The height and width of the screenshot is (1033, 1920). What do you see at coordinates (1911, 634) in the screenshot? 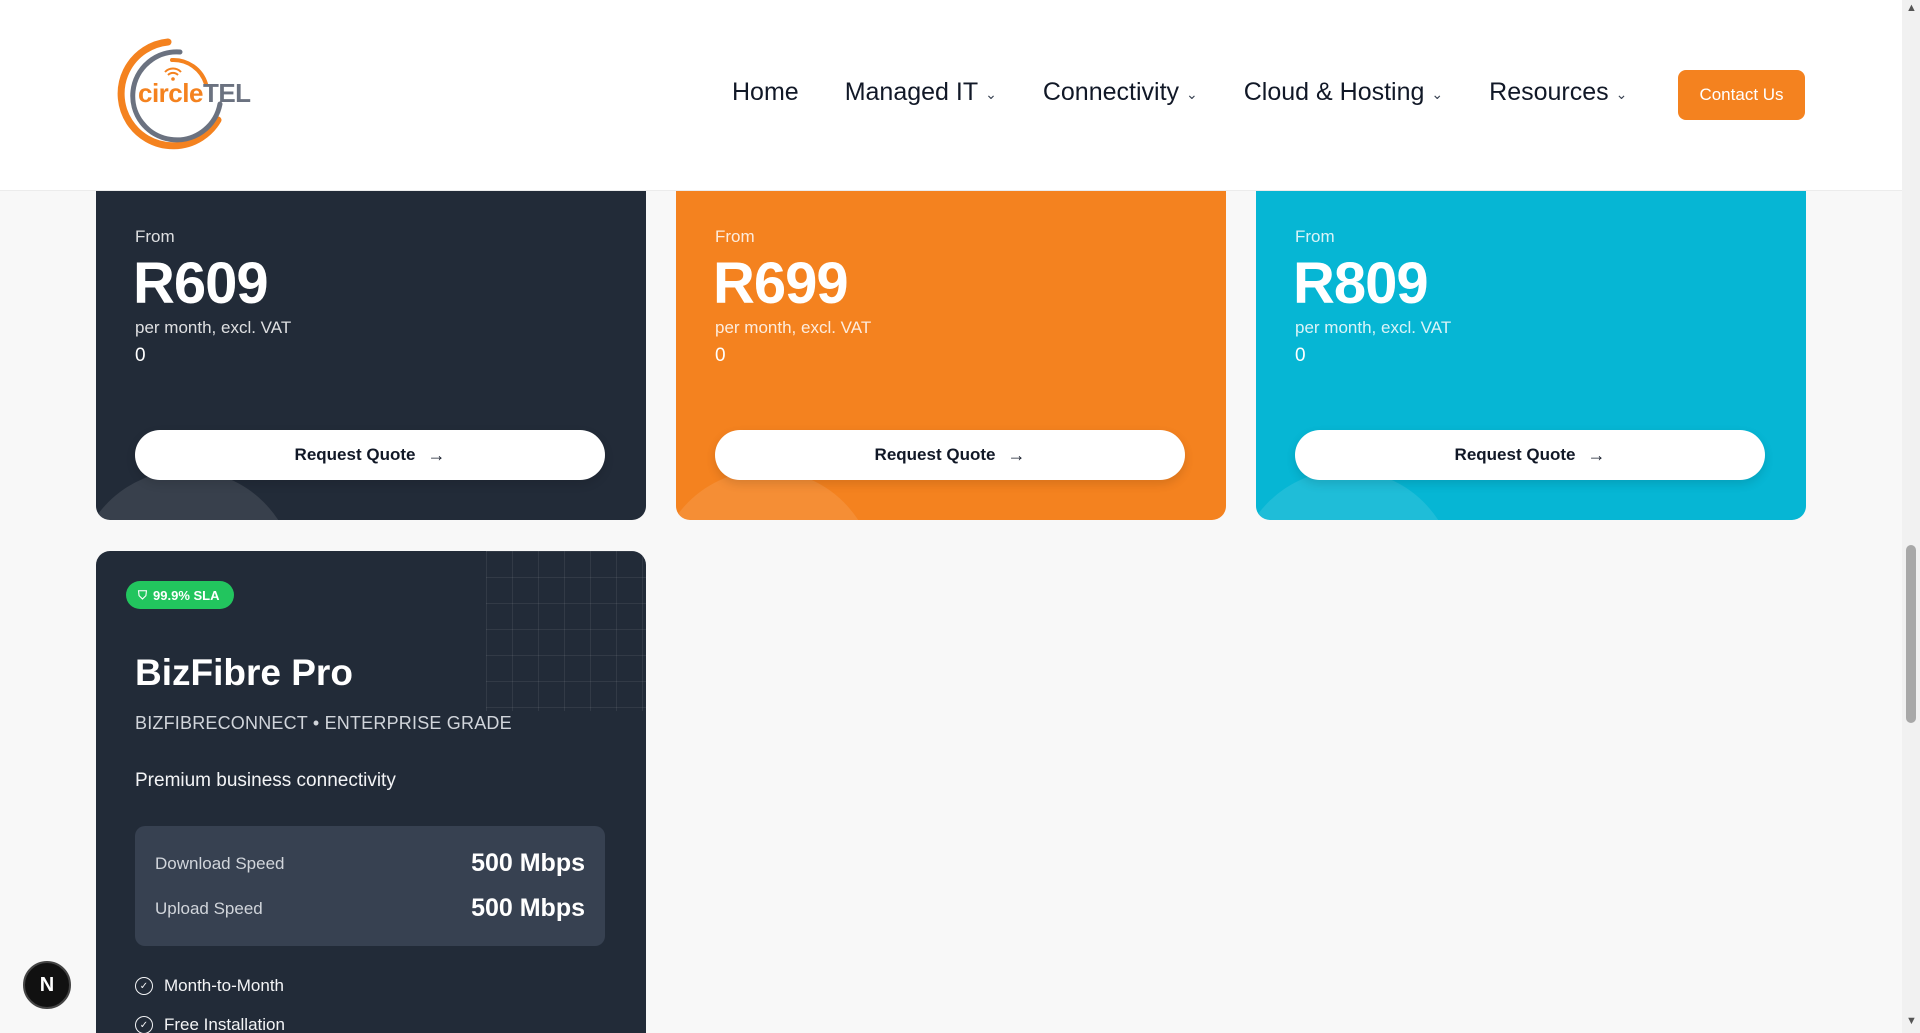
I see `scroll-thumb` at bounding box center [1911, 634].